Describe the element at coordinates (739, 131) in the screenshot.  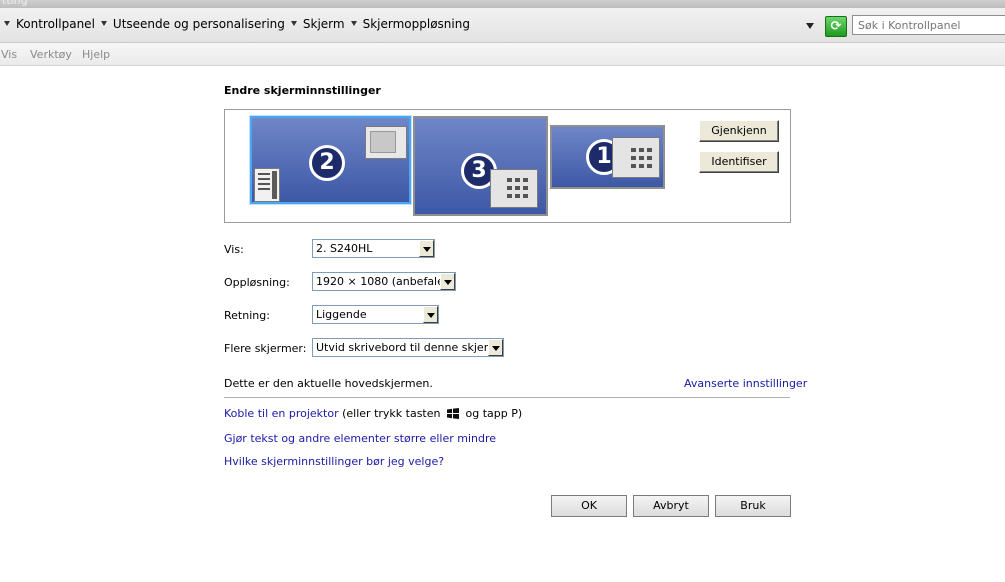
I see `detect-button: Gjenkjenn` at that location.